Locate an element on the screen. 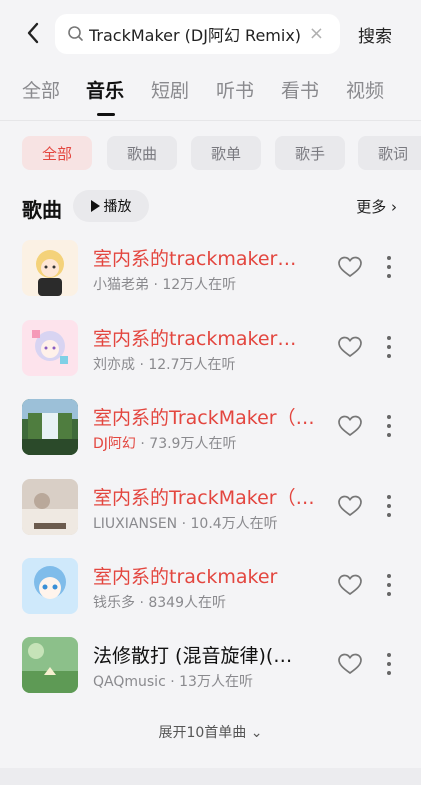 Image resolution: width=421 pixels, height=785 pixels. tab-audiobook: 听书 is located at coordinates (235, 89).